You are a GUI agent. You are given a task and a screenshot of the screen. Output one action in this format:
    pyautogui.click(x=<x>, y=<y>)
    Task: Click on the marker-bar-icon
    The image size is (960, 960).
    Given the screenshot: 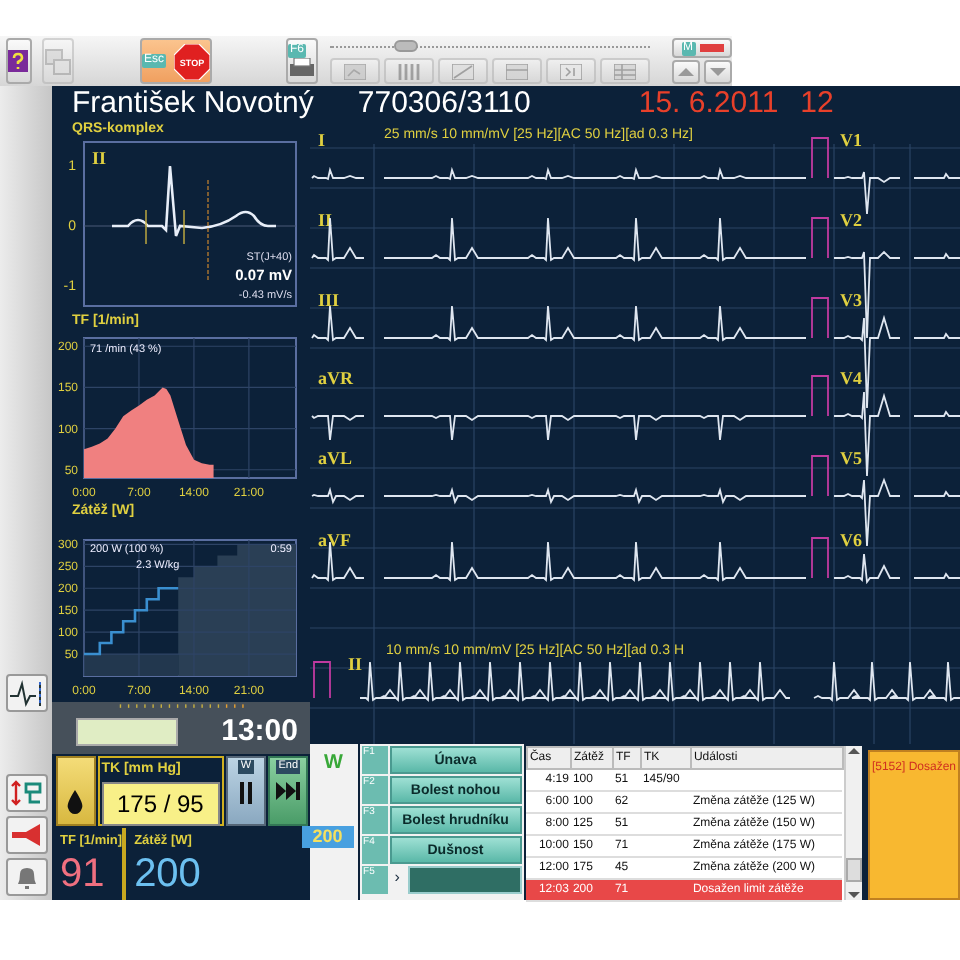 What is the action you would take?
    pyautogui.click(x=711, y=48)
    